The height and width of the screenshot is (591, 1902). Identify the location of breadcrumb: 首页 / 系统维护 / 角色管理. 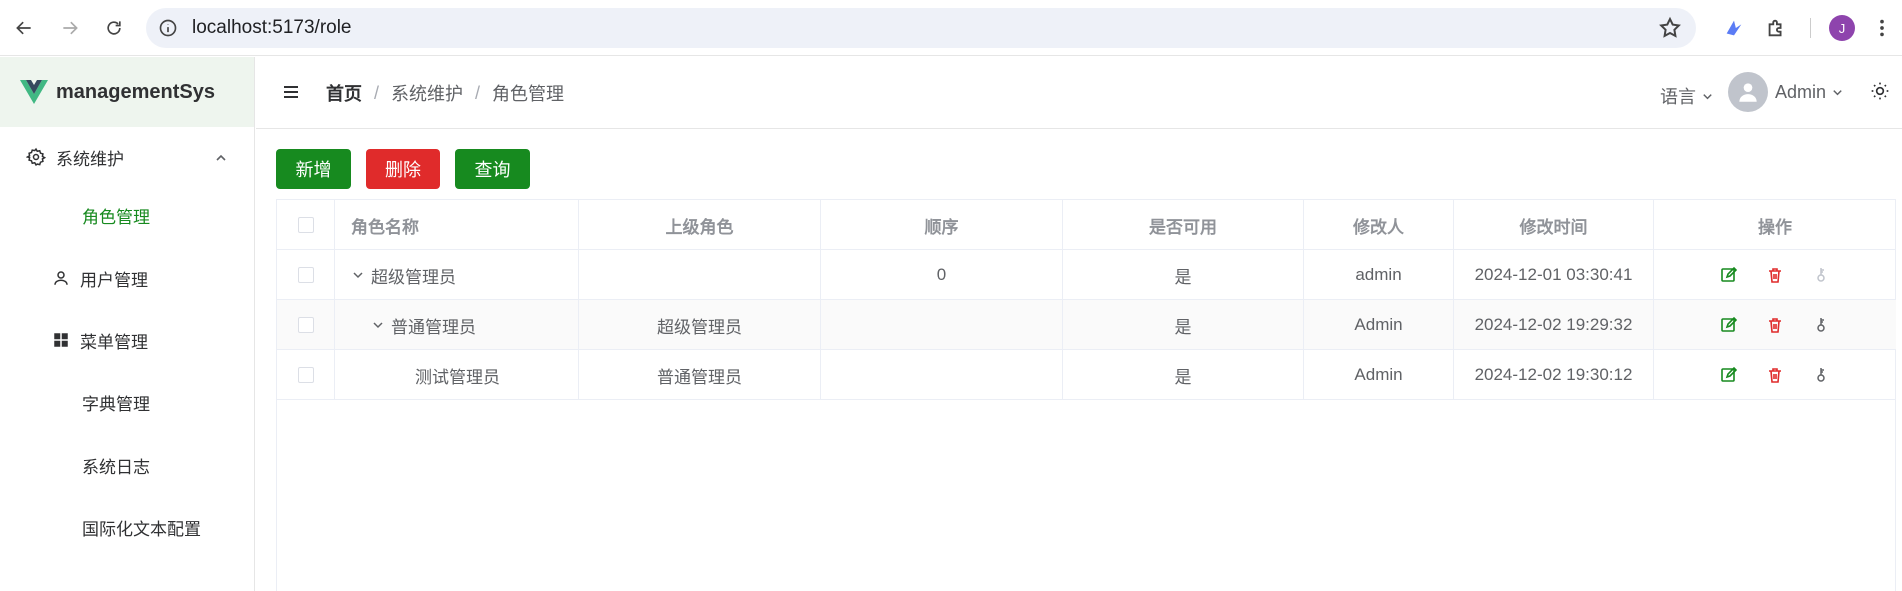
(445, 93).